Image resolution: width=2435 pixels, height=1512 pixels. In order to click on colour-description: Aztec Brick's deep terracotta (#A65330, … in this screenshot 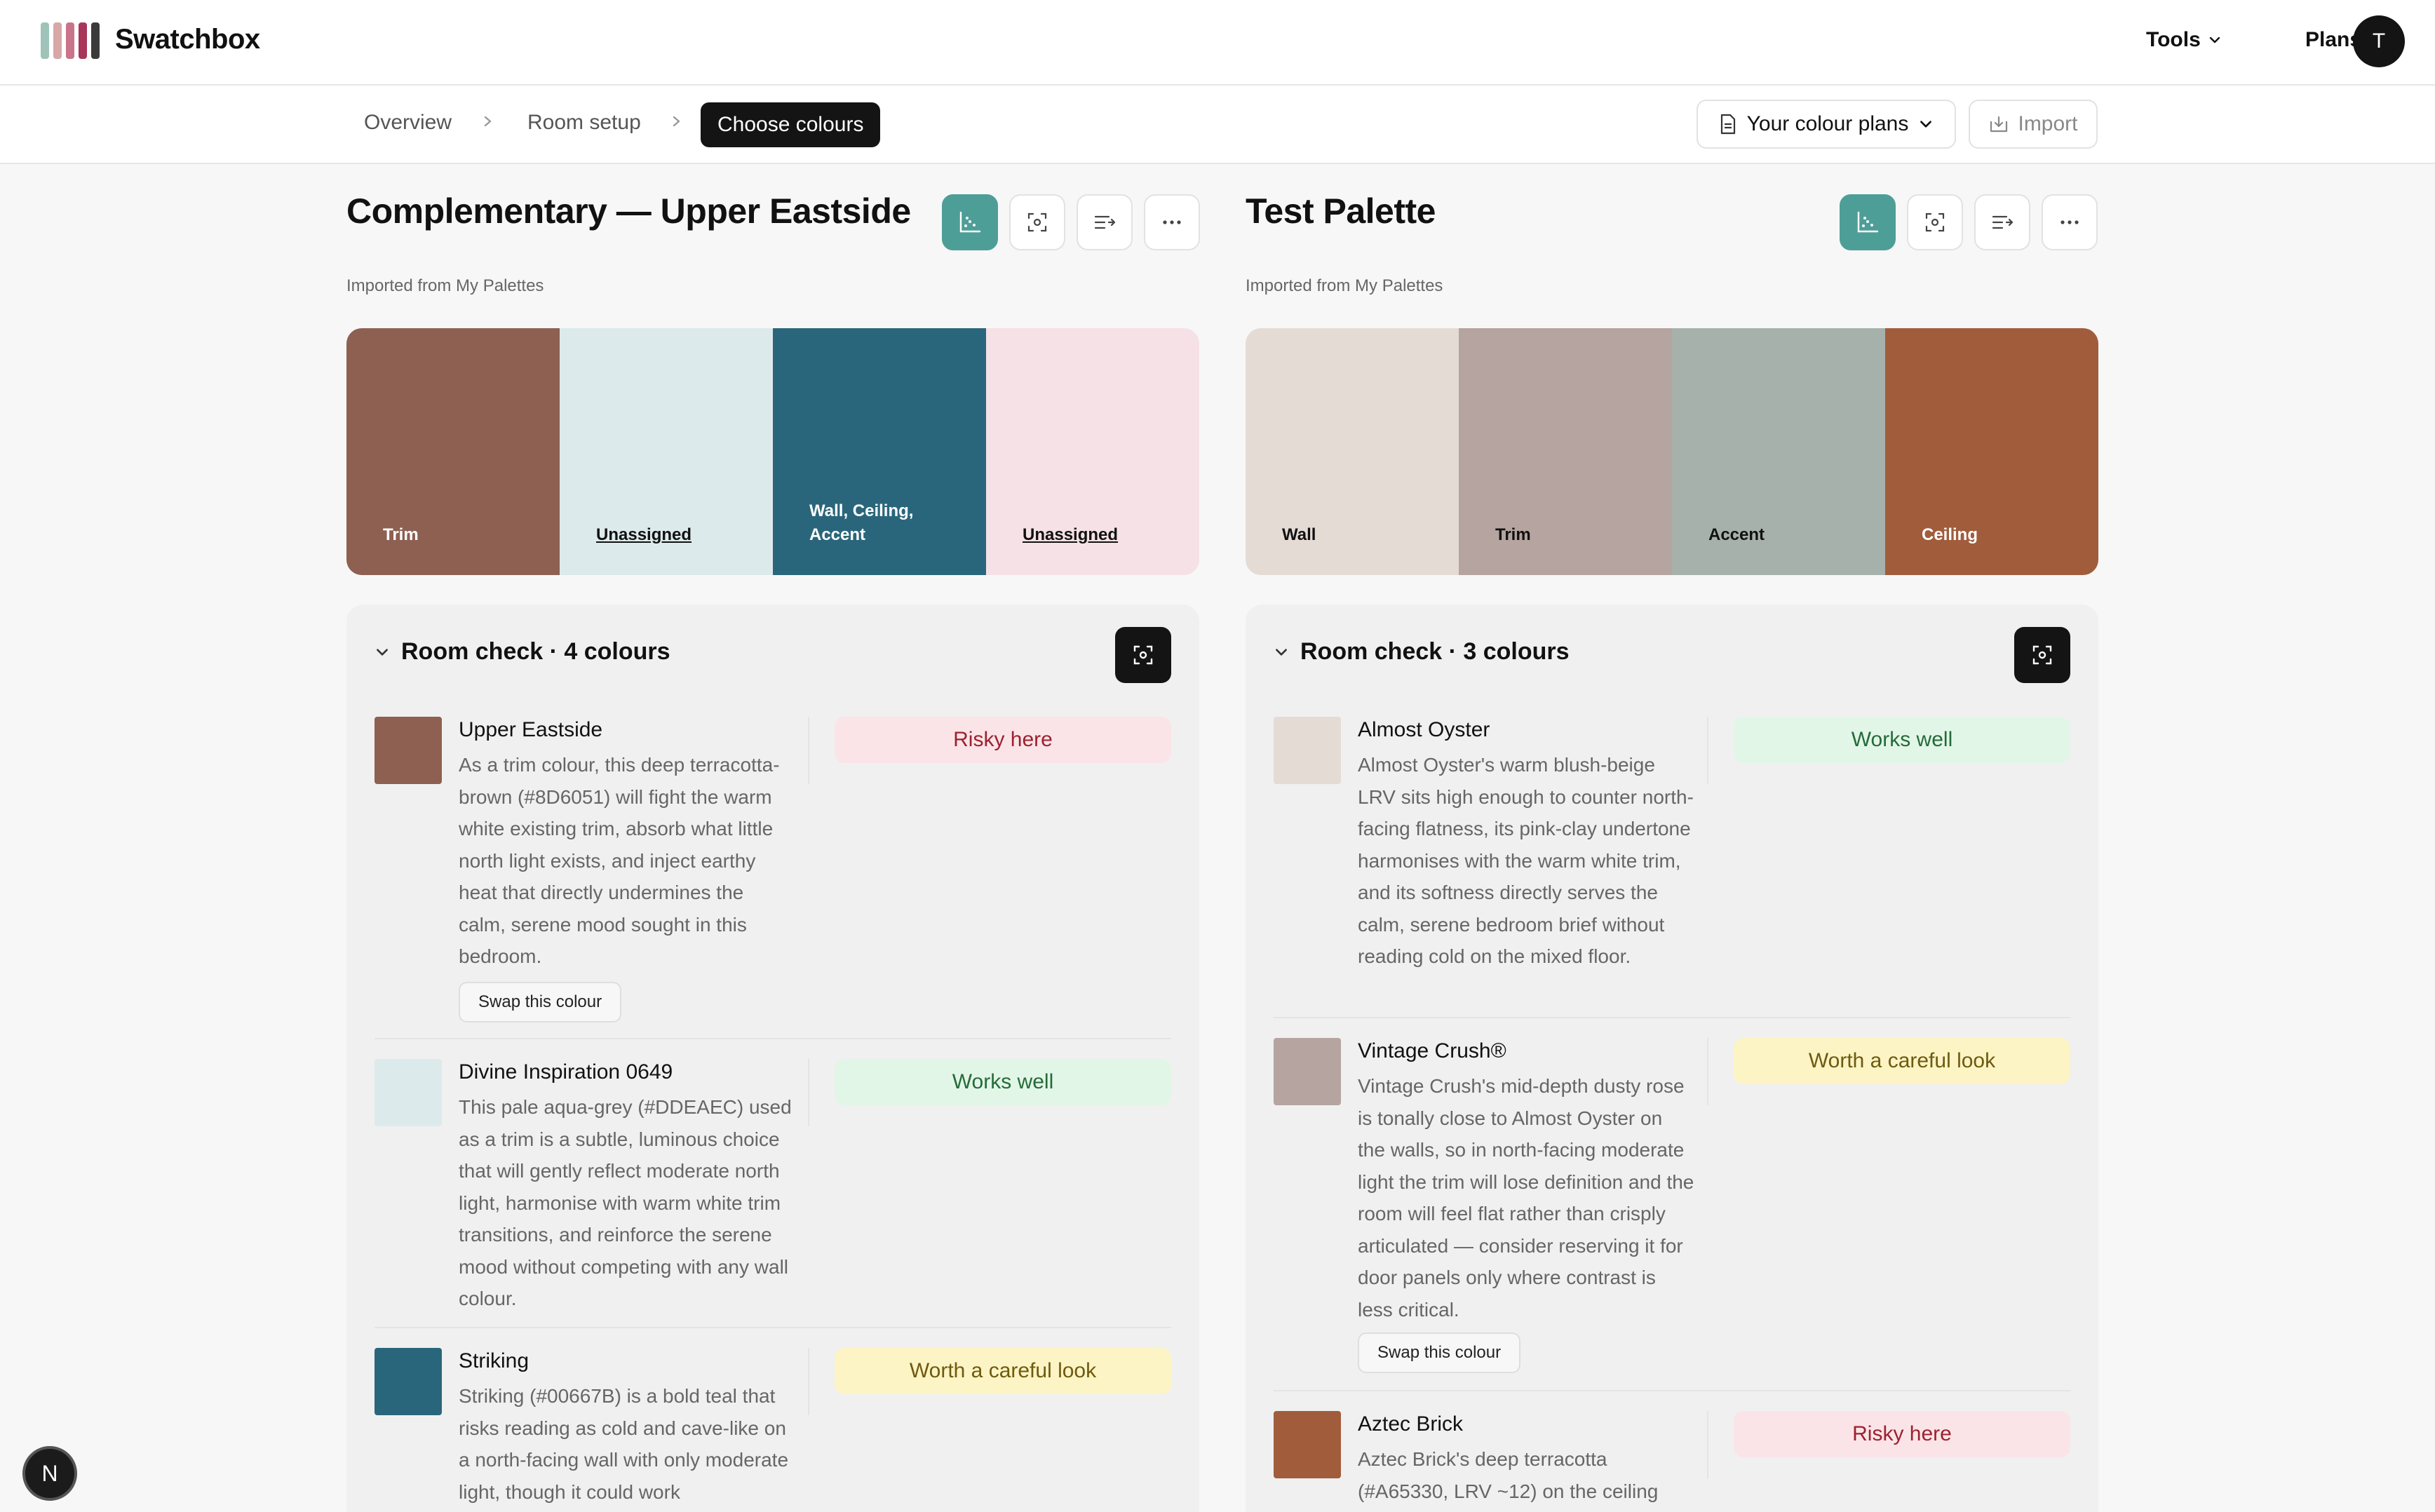, I will do `click(1508, 1475)`.